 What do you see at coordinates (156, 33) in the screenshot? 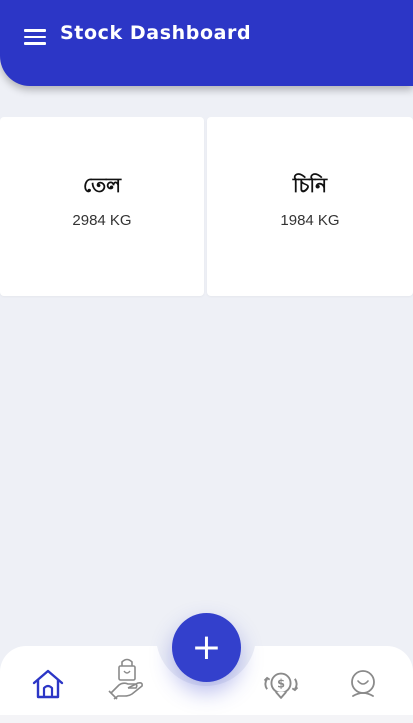
I see `page-title: Stock Dashboard` at bounding box center [156, 33].